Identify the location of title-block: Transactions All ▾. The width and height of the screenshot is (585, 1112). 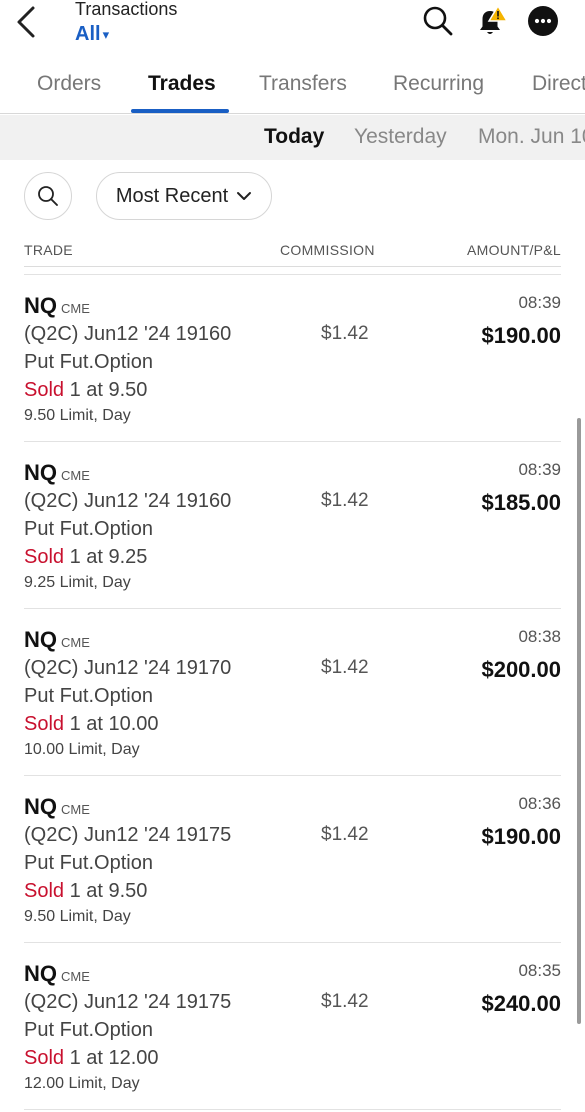
(126, 24).